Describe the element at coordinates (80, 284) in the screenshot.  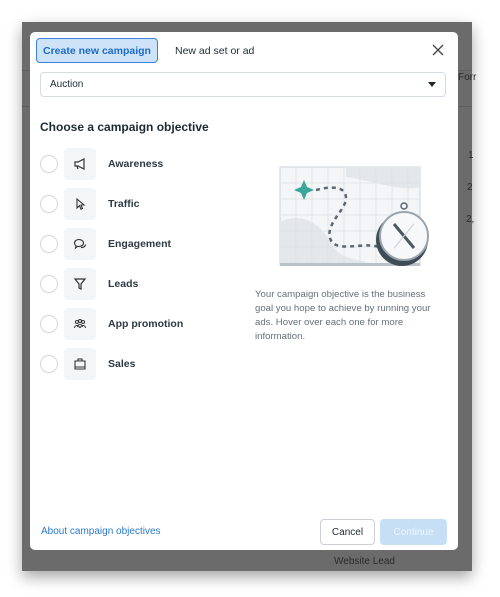
I see `funnel-icon` at that location.